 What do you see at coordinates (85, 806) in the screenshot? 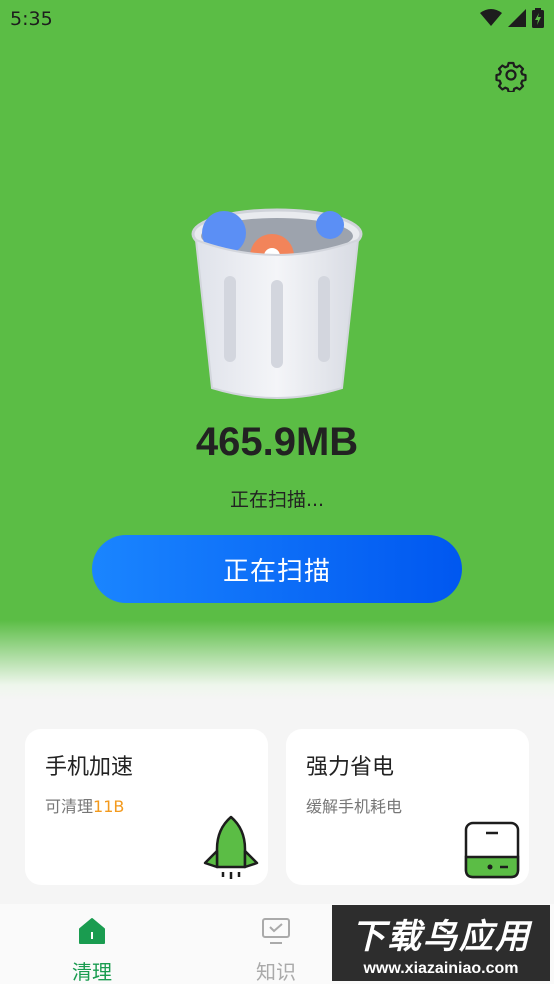
I see `card-subtitle: 可清理11B` at bounding box center [85, 806].